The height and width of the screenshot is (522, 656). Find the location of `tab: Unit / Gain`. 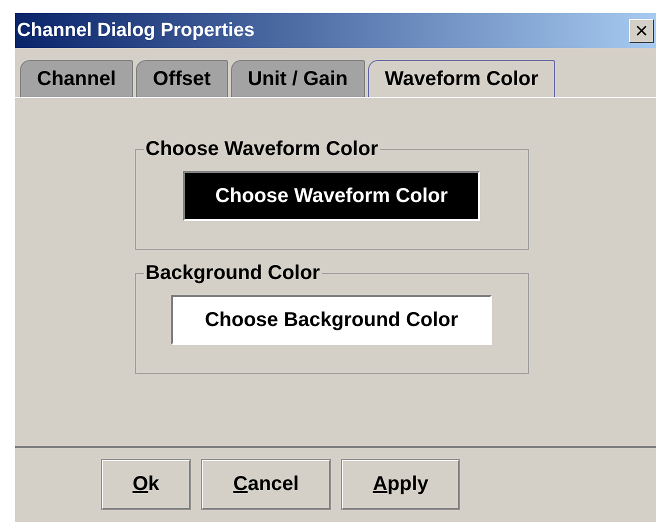

tab: Unit / Gain is located at coordinates (297, 78).